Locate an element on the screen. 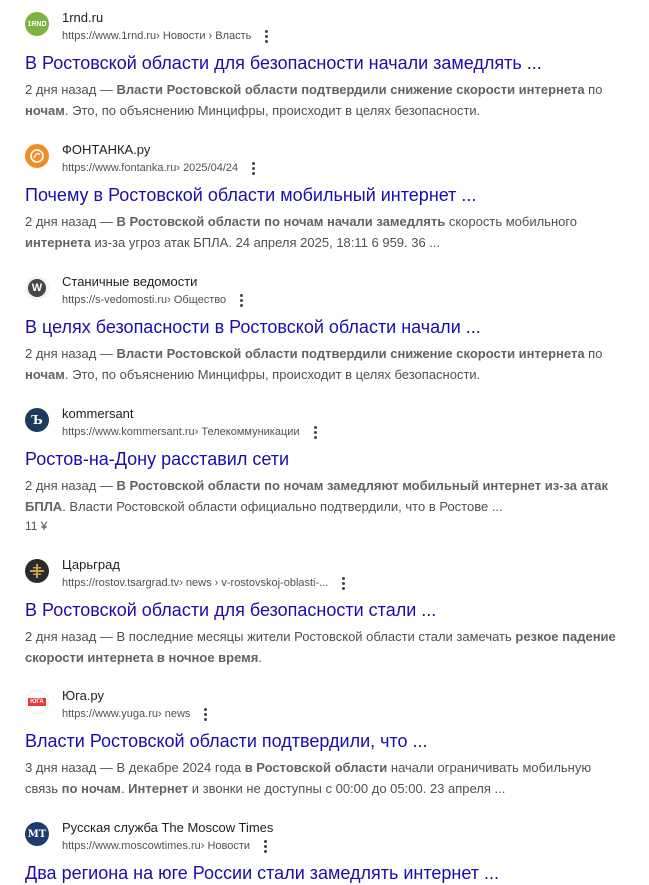 The image size is (649, 885). result-url: https://www.1rnd.ru is located at coordinates (109, 36).